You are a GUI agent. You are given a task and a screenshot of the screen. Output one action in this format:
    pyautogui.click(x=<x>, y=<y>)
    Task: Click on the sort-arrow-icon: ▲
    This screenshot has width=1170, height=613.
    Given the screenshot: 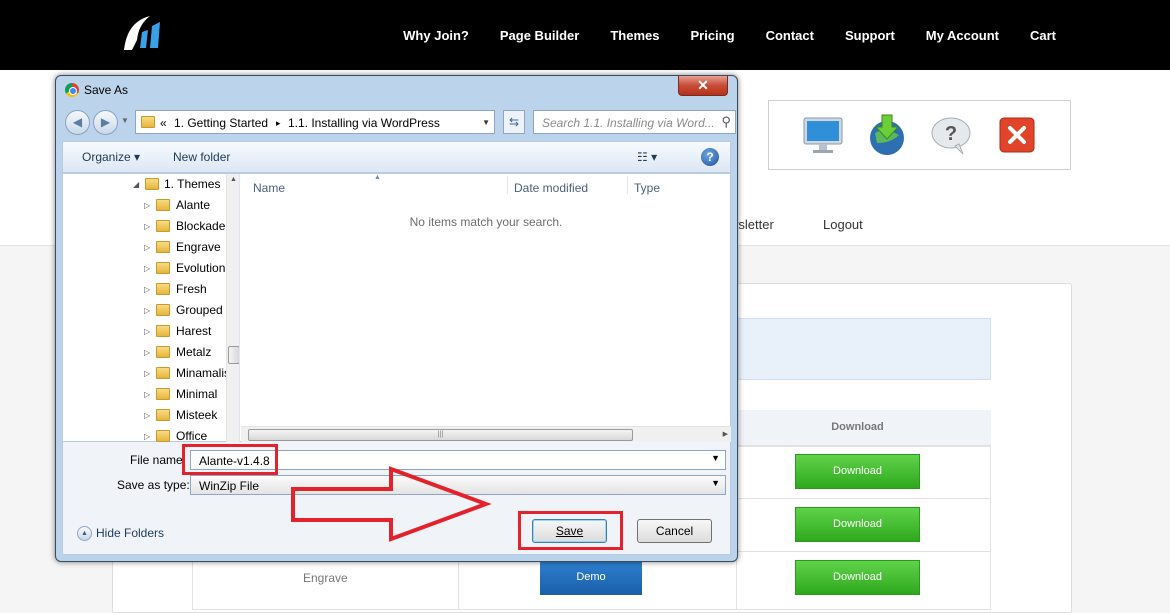 What is the action you would take?
    pyautogui.click(x=377, y=177)
    